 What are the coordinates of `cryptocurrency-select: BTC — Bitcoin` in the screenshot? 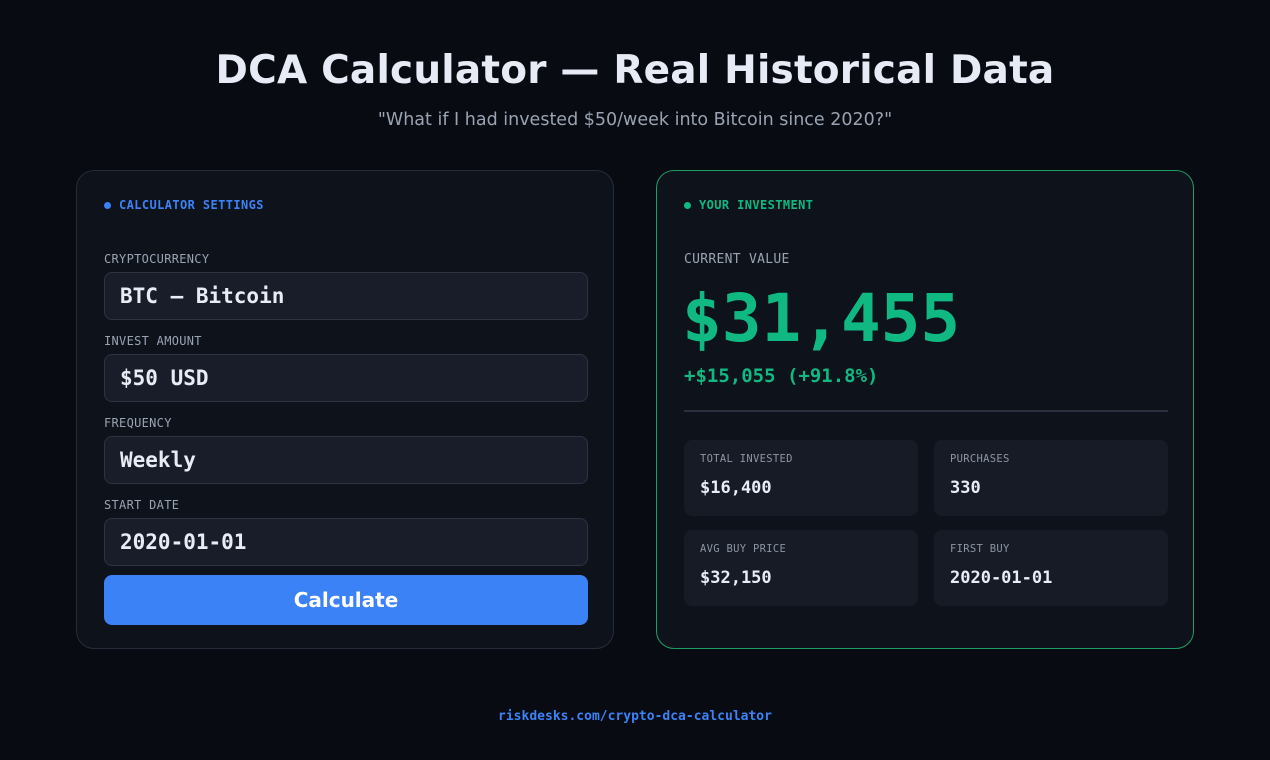 It's located at (346, 296).